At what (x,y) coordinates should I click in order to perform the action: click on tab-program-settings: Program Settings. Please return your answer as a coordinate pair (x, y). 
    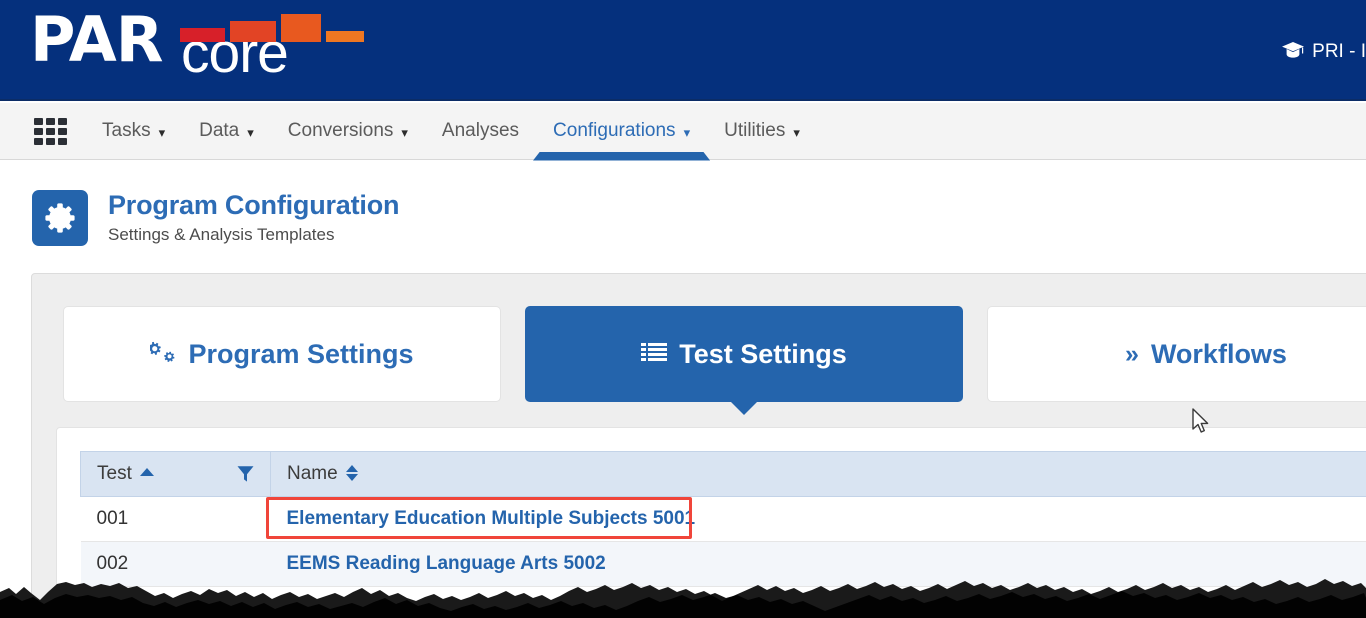
    Looking at the image, I should click on (282, 354).